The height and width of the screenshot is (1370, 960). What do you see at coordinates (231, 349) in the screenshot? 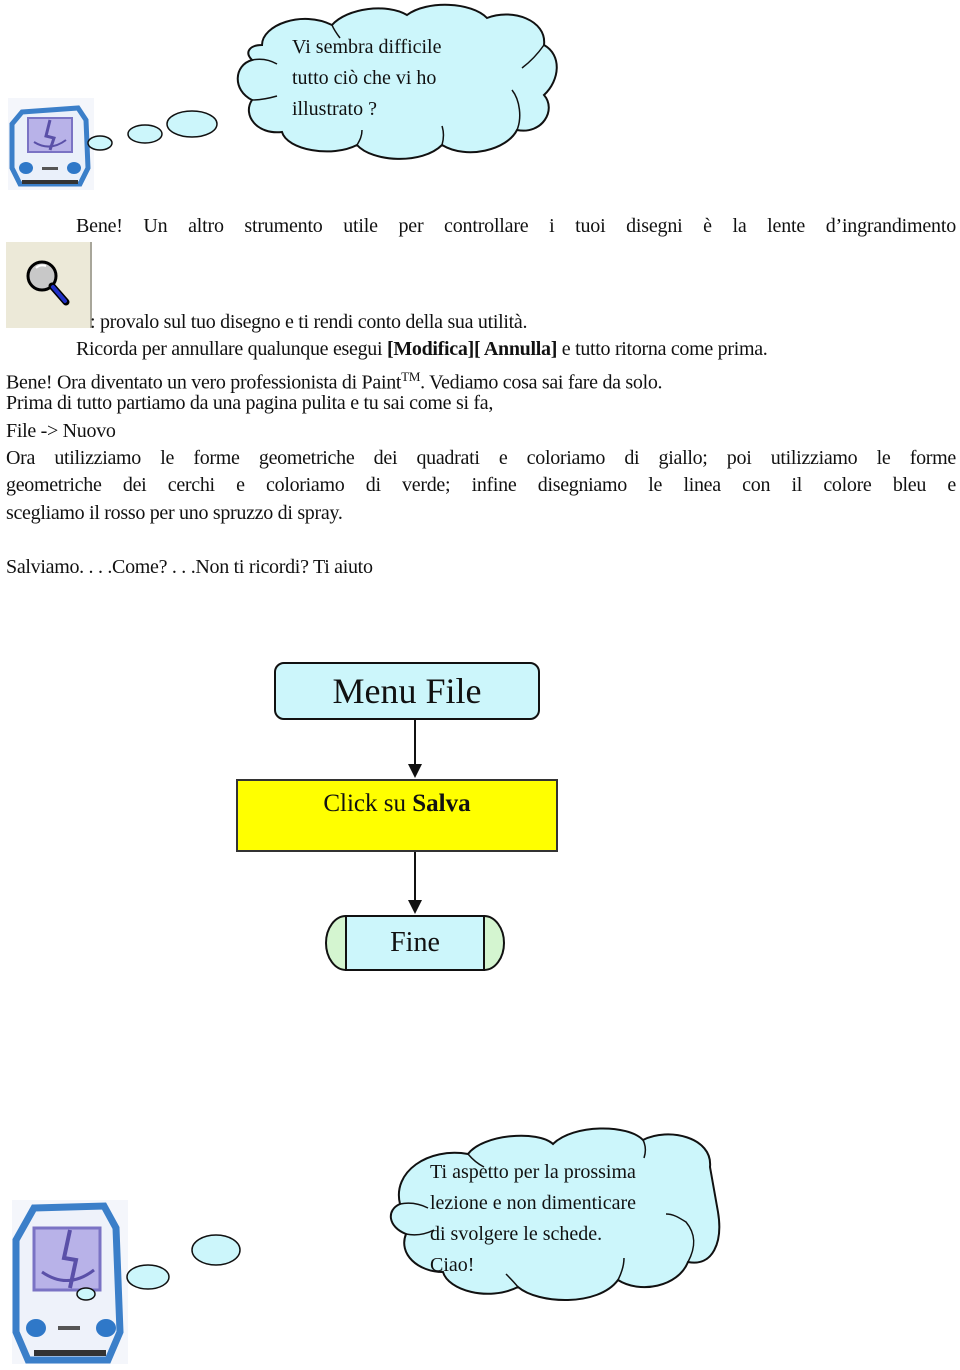
I see `undo-tip-prefix: Ricorda per annullare qualunque esegui` at bounding box center [231, 349].